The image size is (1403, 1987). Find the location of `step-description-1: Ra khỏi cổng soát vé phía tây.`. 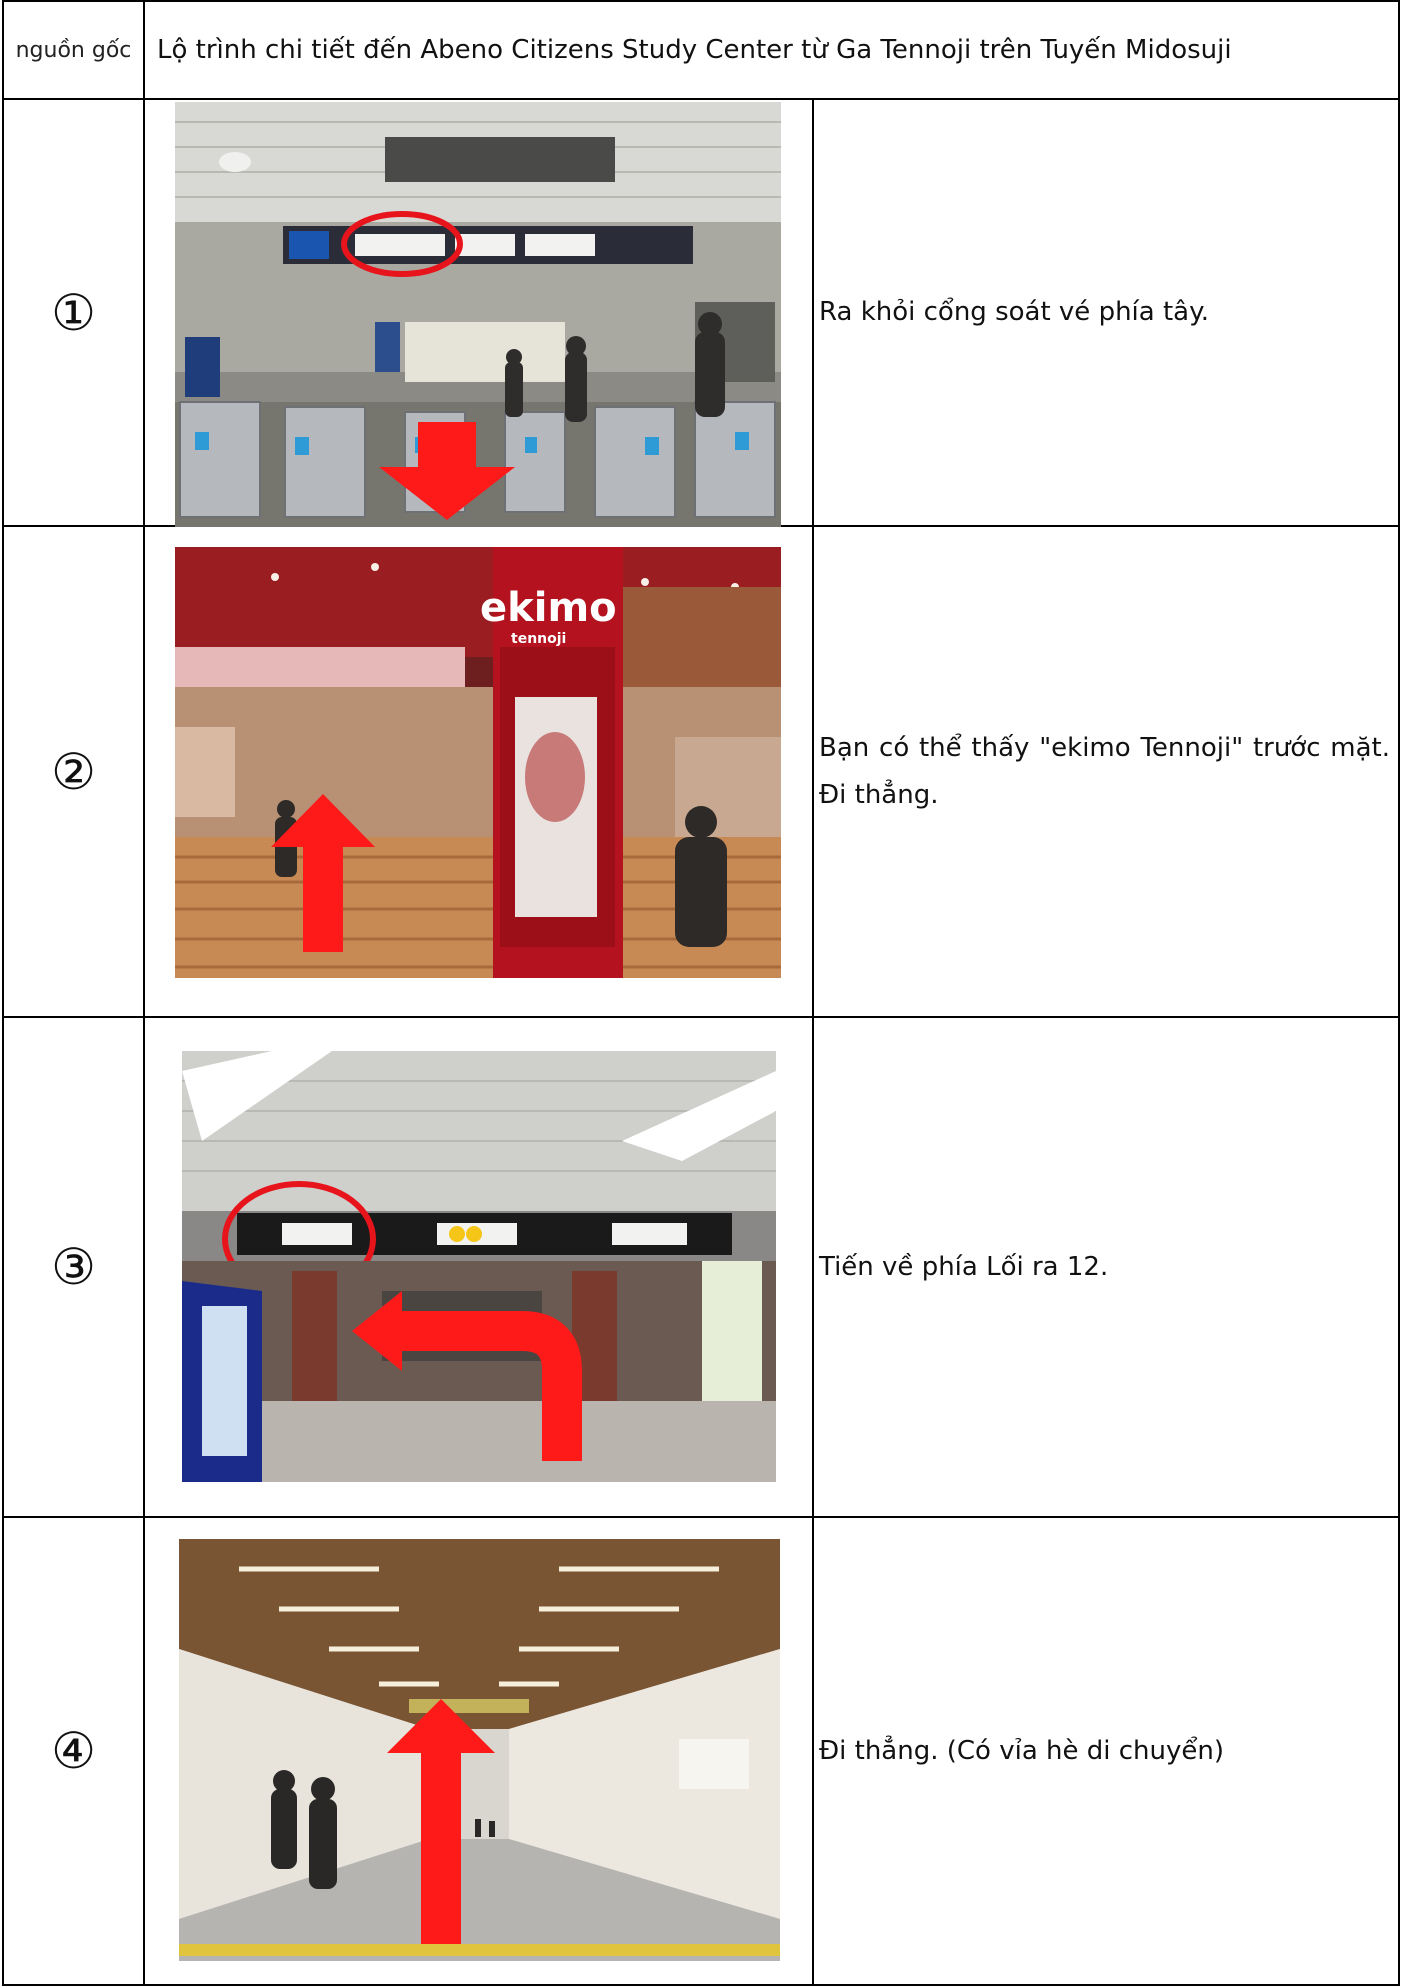

step-description-1: Ra khỏi cổng soát vé phía tây. is located at coordinates (1106, 312).